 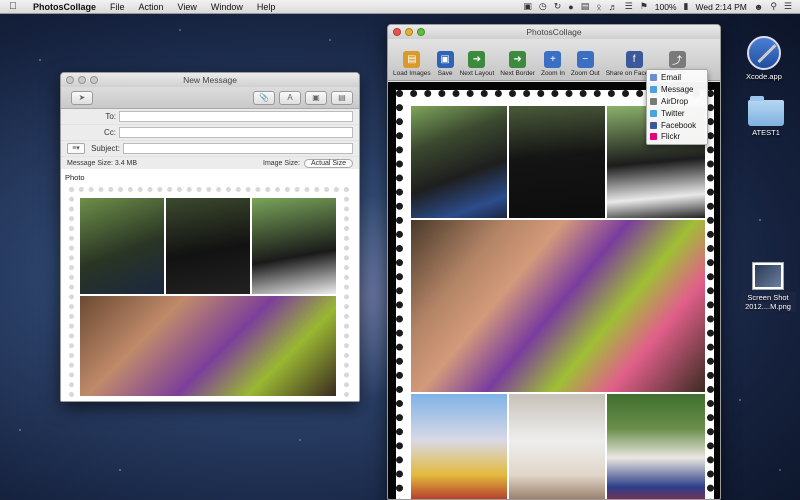 What do you see at coordinates (553, 64) in the screenshot?
I see `toolbar-zoom-in-button: + Zoom In` at bounding box center [553, 64].